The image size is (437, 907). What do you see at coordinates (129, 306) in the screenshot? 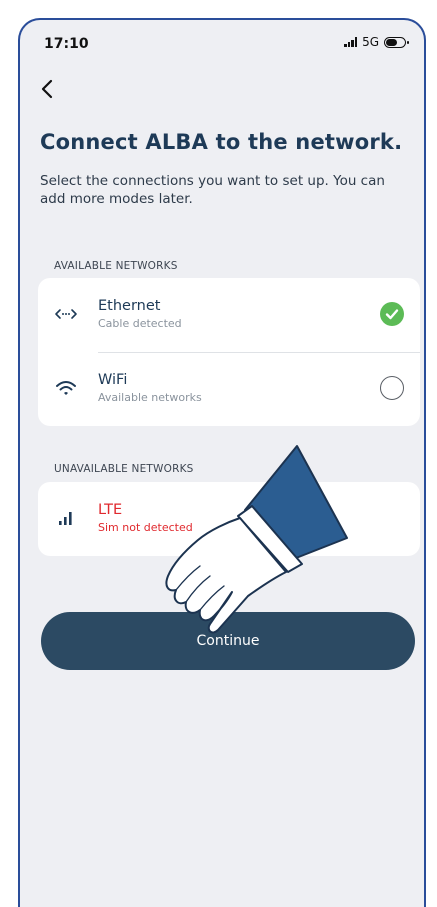
I see `network-name: Ethernet` at bounding box center [129, 306].